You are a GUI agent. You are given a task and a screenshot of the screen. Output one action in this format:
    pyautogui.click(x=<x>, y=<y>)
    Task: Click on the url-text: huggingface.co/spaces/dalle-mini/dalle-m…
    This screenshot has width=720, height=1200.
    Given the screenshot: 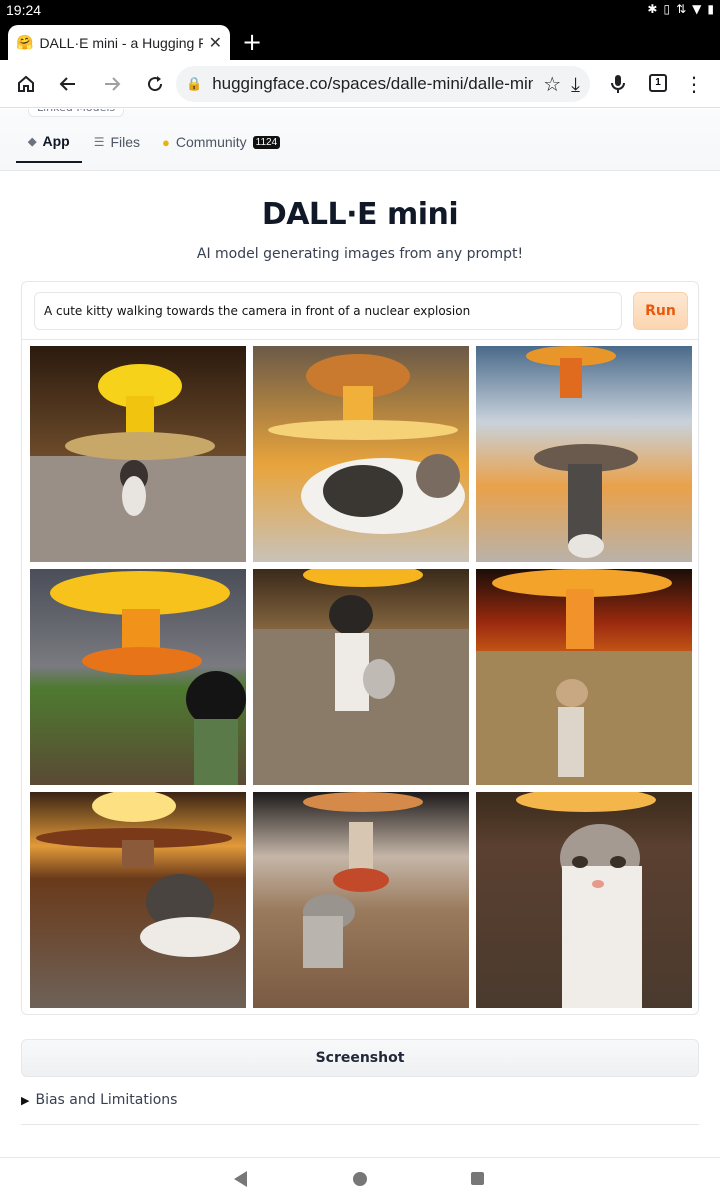 What is the action you would take?
    pyautogui.click(x=372, y=84)
    